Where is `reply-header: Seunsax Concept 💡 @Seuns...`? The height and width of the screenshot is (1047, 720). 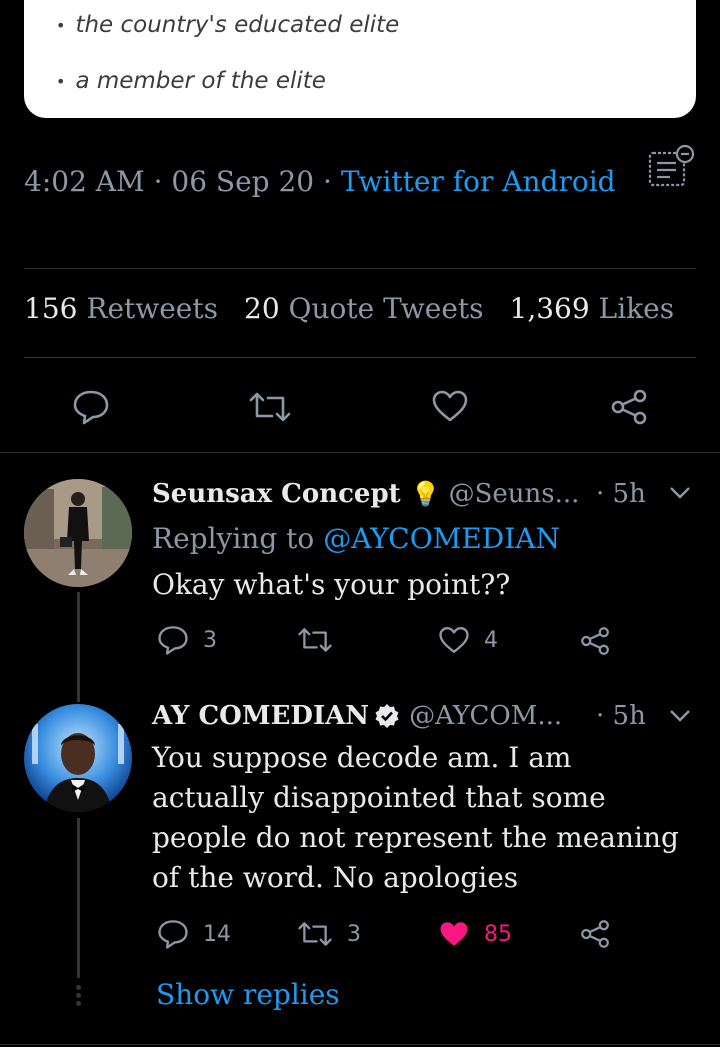
reply-header: Seunsax Concept 💡 @Seuns... is located at coordinates (365, 494).